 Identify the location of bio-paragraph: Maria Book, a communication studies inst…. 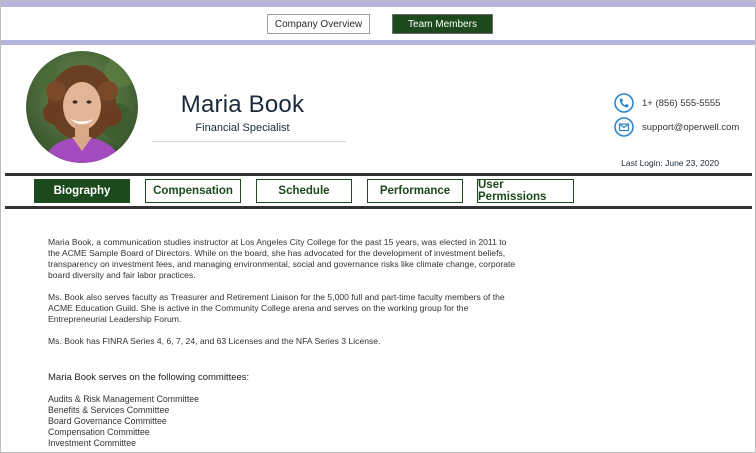
(282, 258).